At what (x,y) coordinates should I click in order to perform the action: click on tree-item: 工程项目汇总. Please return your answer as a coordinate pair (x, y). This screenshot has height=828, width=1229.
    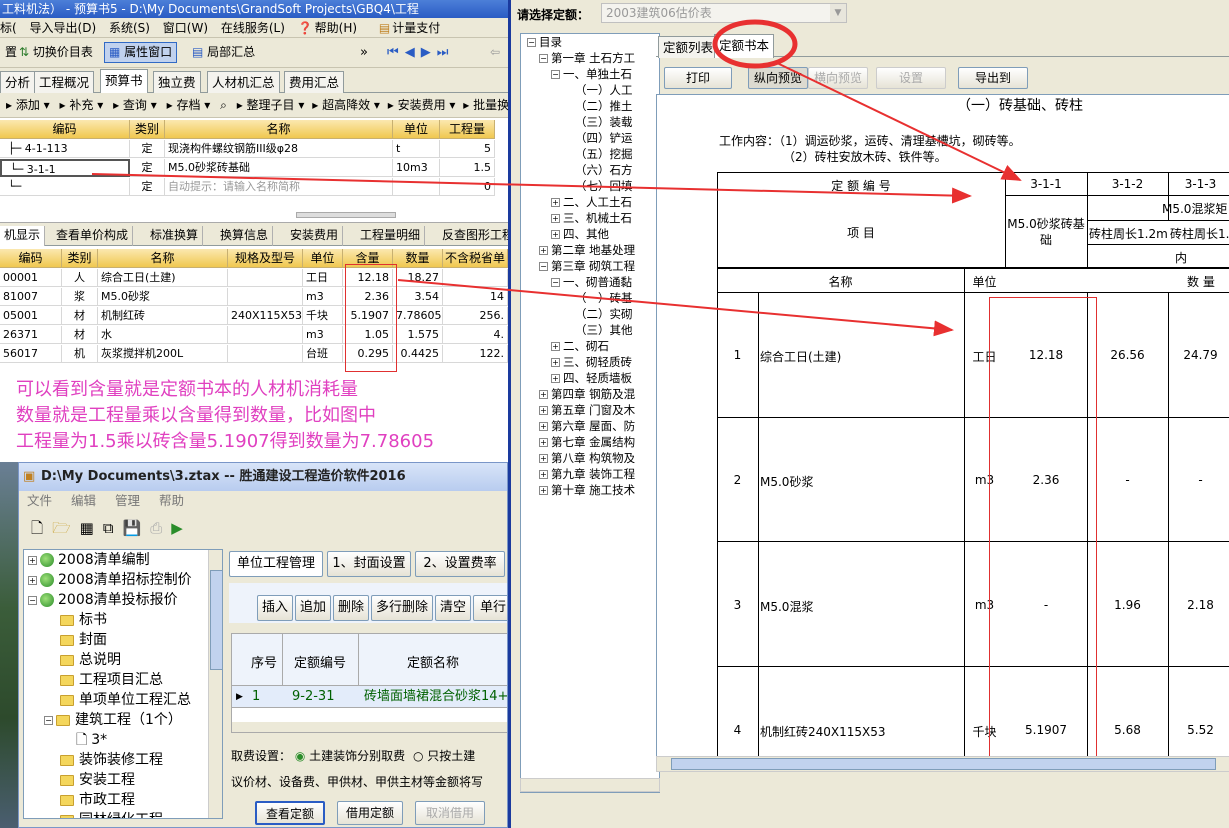
    Looking at the image, I should click on (111, 680).